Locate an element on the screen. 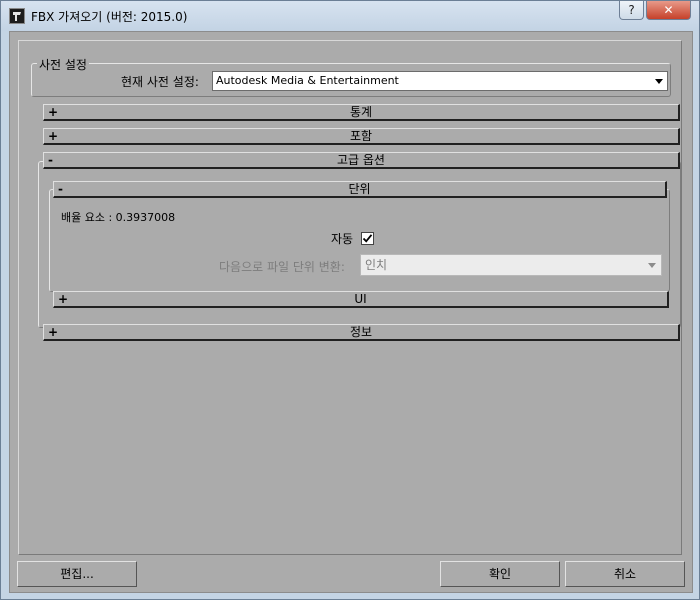  rollout-units-title: 단위 is located at coordinates (359, 189).